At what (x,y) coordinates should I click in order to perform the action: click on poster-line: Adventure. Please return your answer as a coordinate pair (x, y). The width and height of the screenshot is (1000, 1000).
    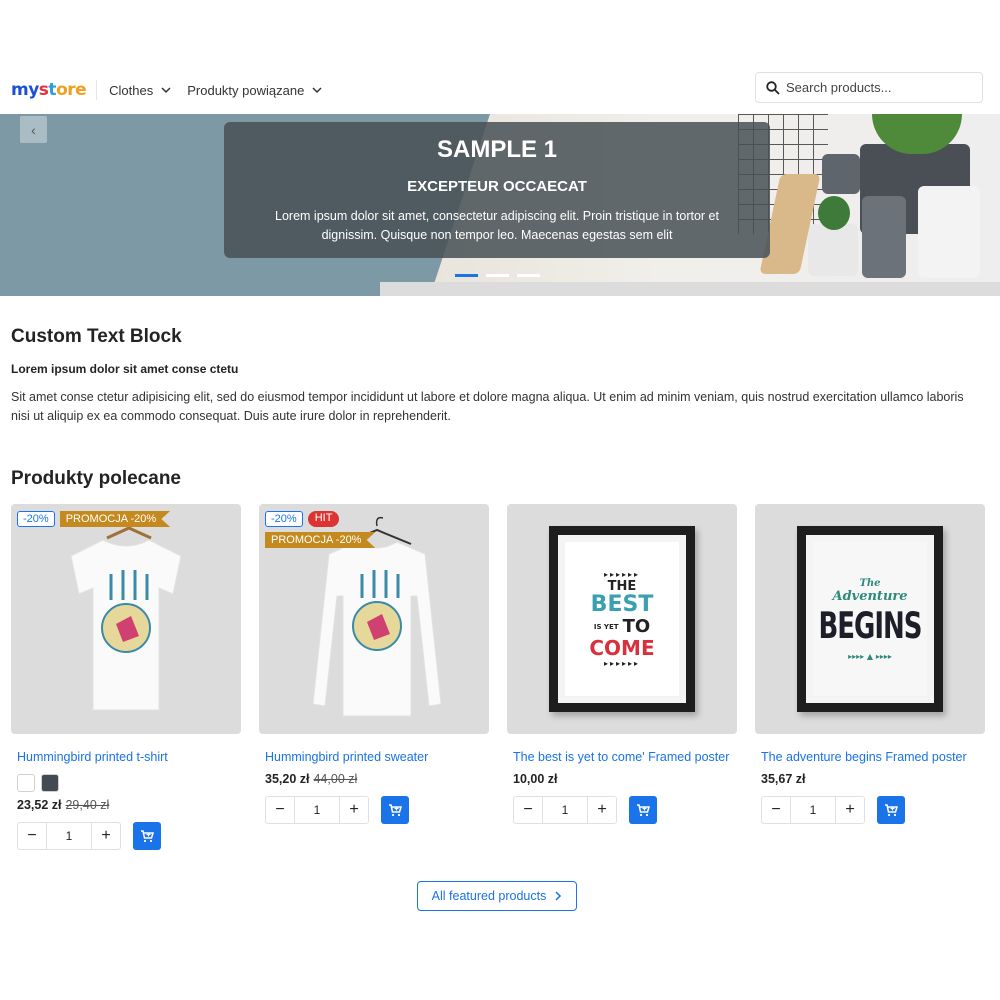
    Looking at the image, I should click on (870, 596).